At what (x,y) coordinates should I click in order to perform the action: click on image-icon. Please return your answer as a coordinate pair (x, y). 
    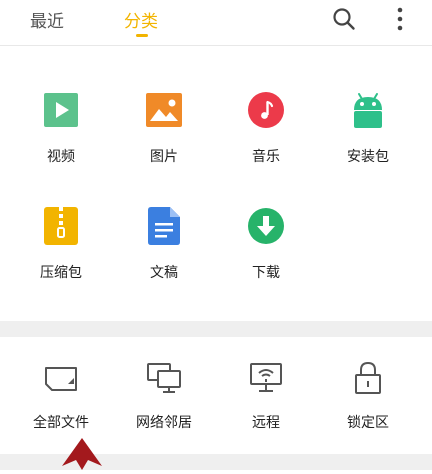
    Looking at the image, I should click on (164, 110).